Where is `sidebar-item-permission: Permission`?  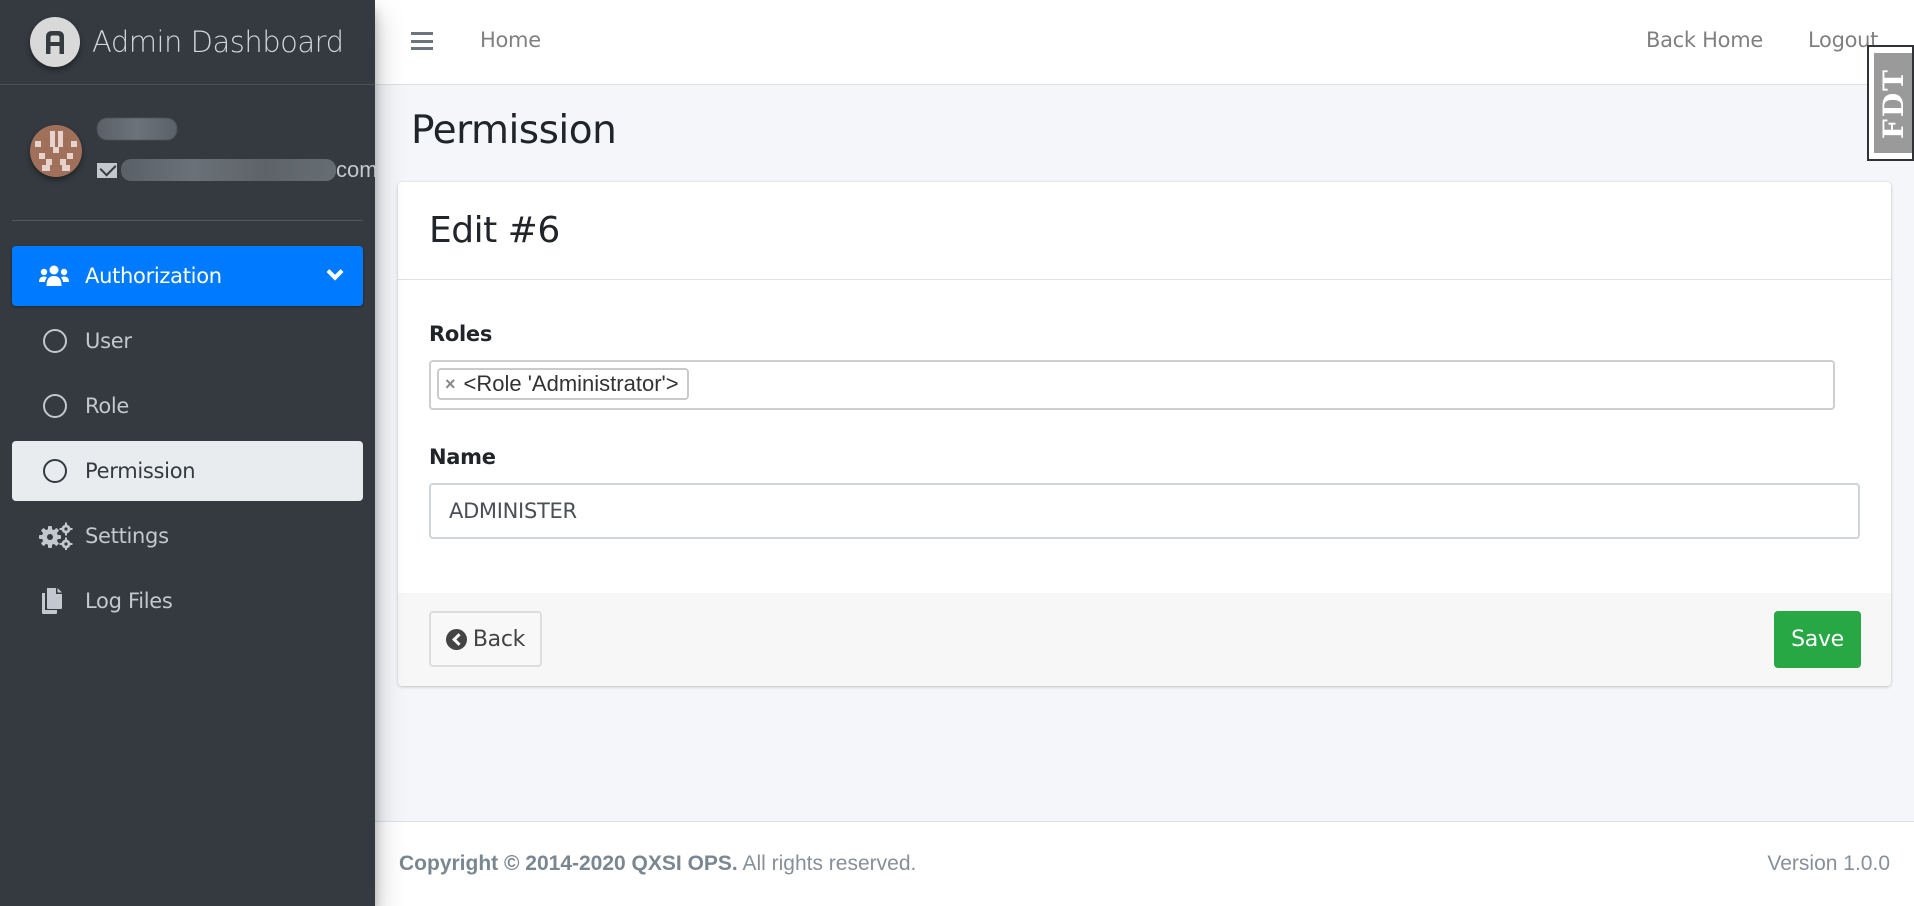 sidebar-item-permission: Permission is located at coordinates (187, 471).